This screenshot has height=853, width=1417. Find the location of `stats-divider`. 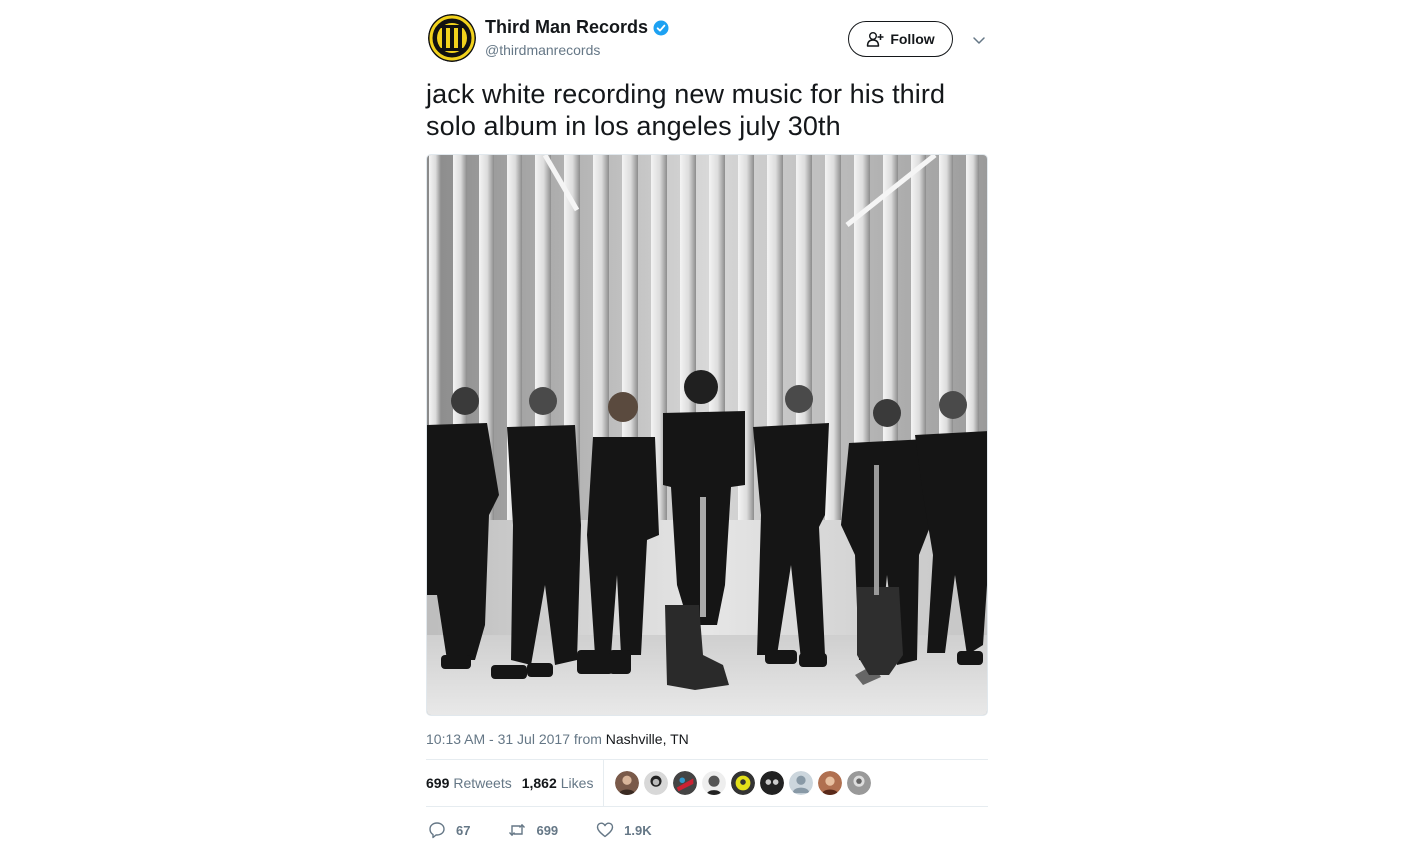

stats-divider is located at coordinates (604, 783).